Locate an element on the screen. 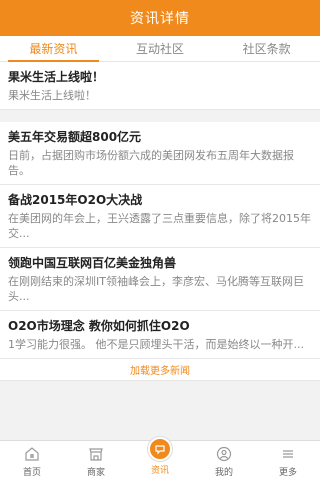 Image resolution: width=320 pixels, height=480 pixels. news-summary: 果米生活上线啦！ is located at coordinates (52, 95).